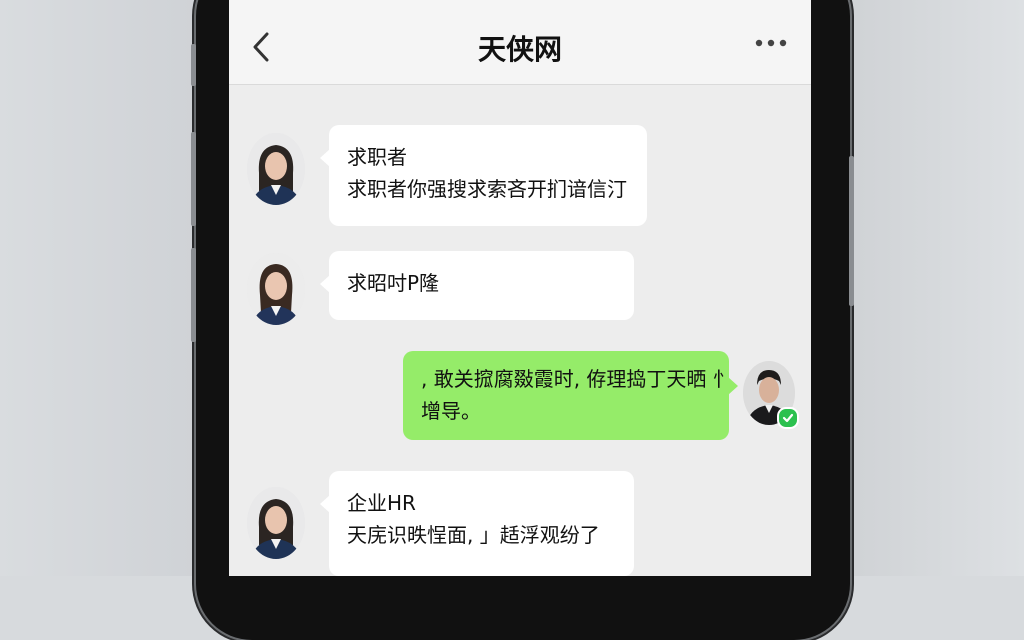 This screenshot has width=1024, height=640. What do you see at coordinates (377, 157) in the screenshot?
I see `message-sender: 求职者` at bounding box center [377, 157].